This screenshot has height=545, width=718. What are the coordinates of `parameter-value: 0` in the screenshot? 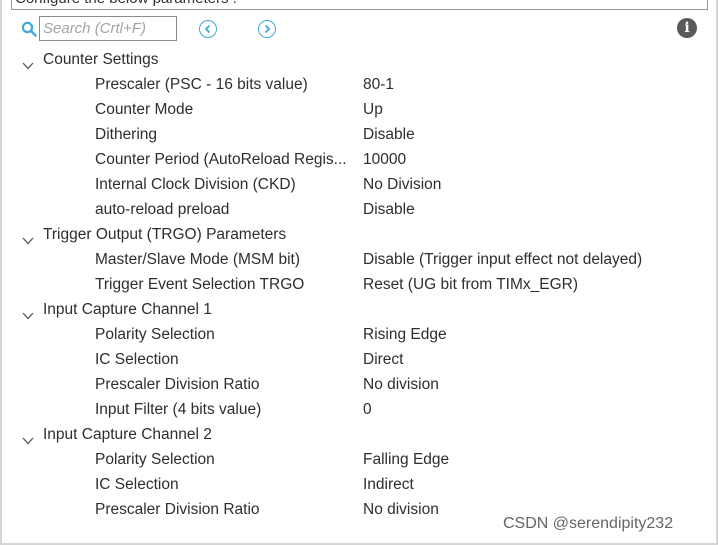 It's located at (367, 409).